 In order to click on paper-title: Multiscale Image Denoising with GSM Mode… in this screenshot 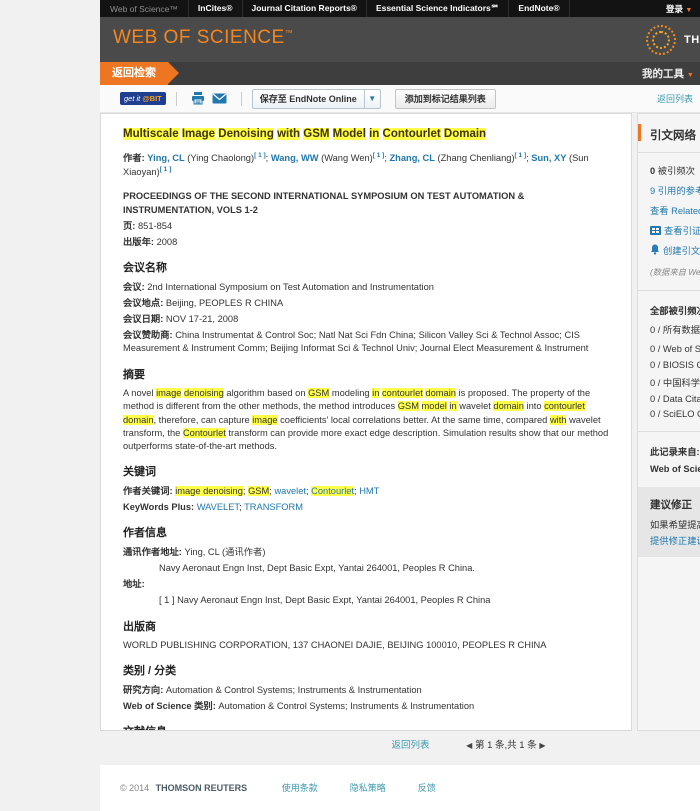, I will do `click(367, 135)`.